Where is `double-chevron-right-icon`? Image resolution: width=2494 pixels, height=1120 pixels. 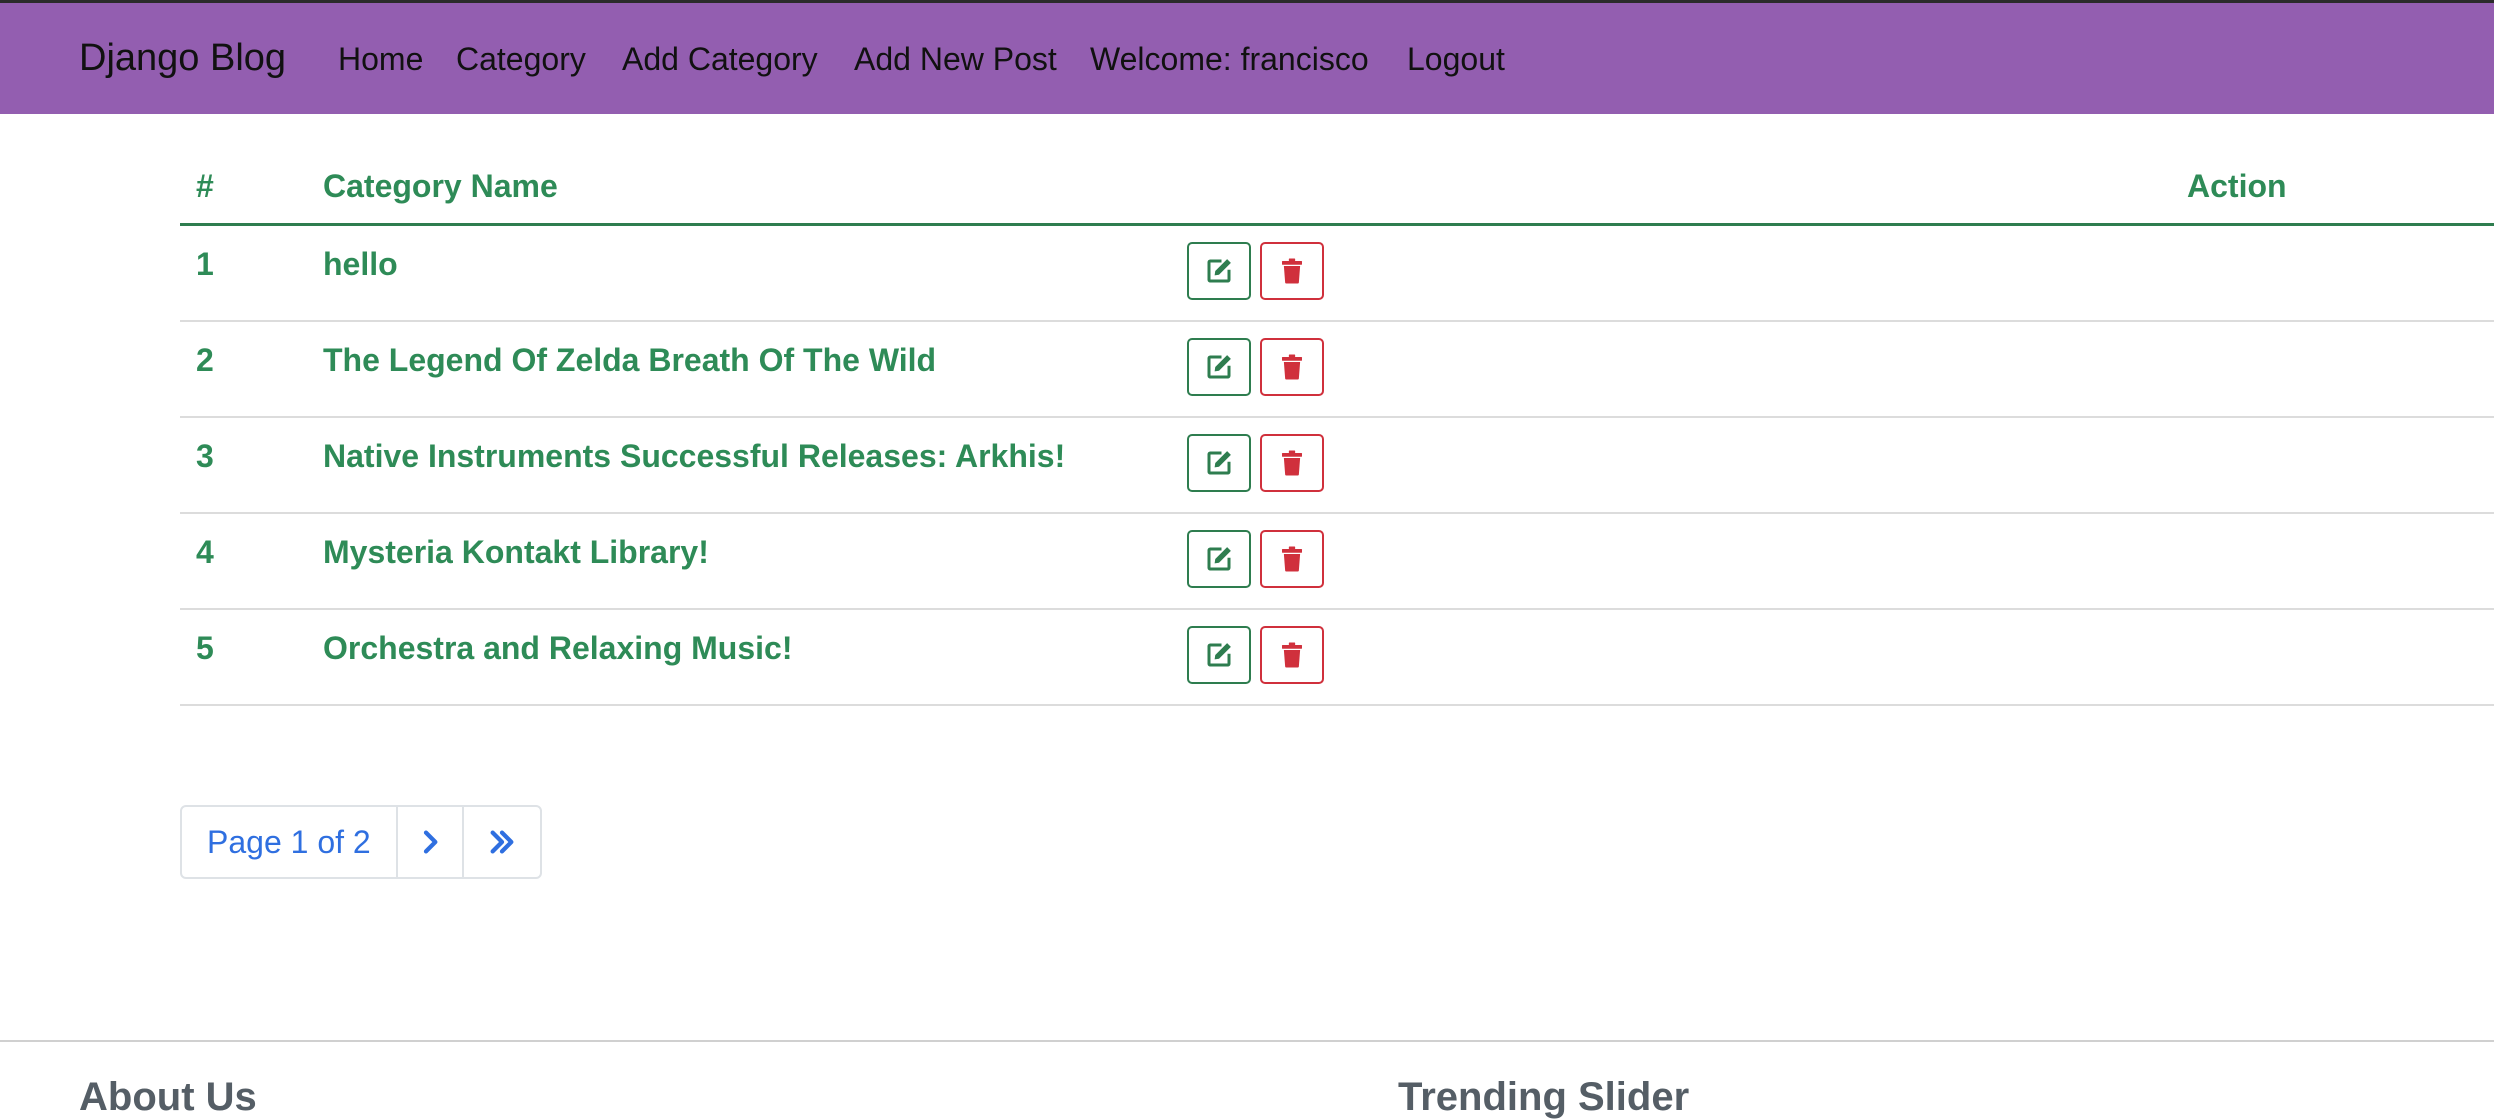
double-chevron-right-icon is located at coordinates (502, 842).